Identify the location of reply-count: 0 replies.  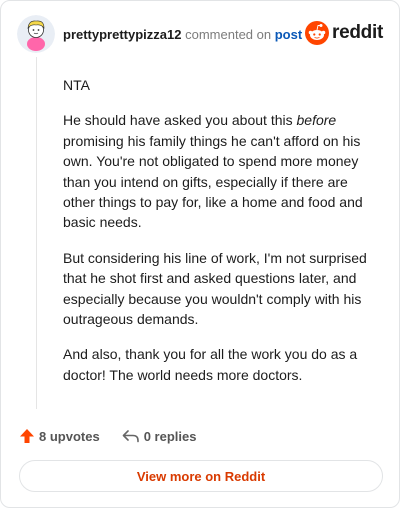
(170, 436).